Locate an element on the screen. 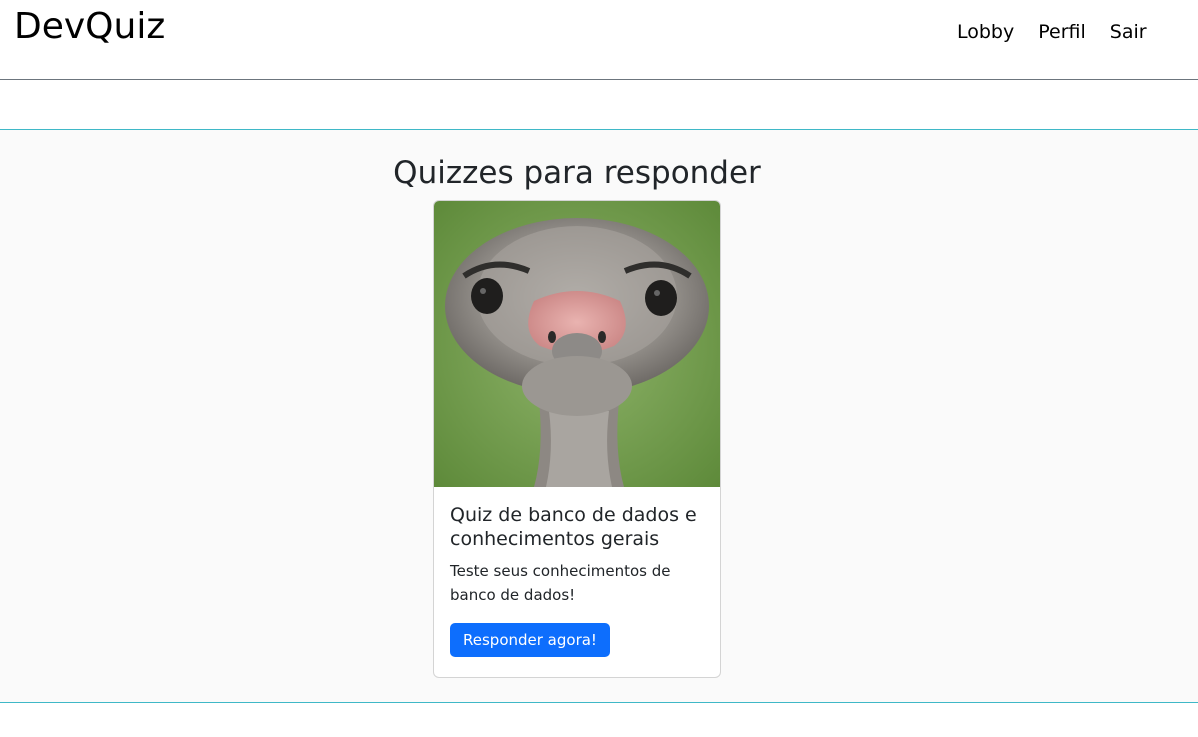  brand-logo: DevQuiz is located at coordinates (89, 26).